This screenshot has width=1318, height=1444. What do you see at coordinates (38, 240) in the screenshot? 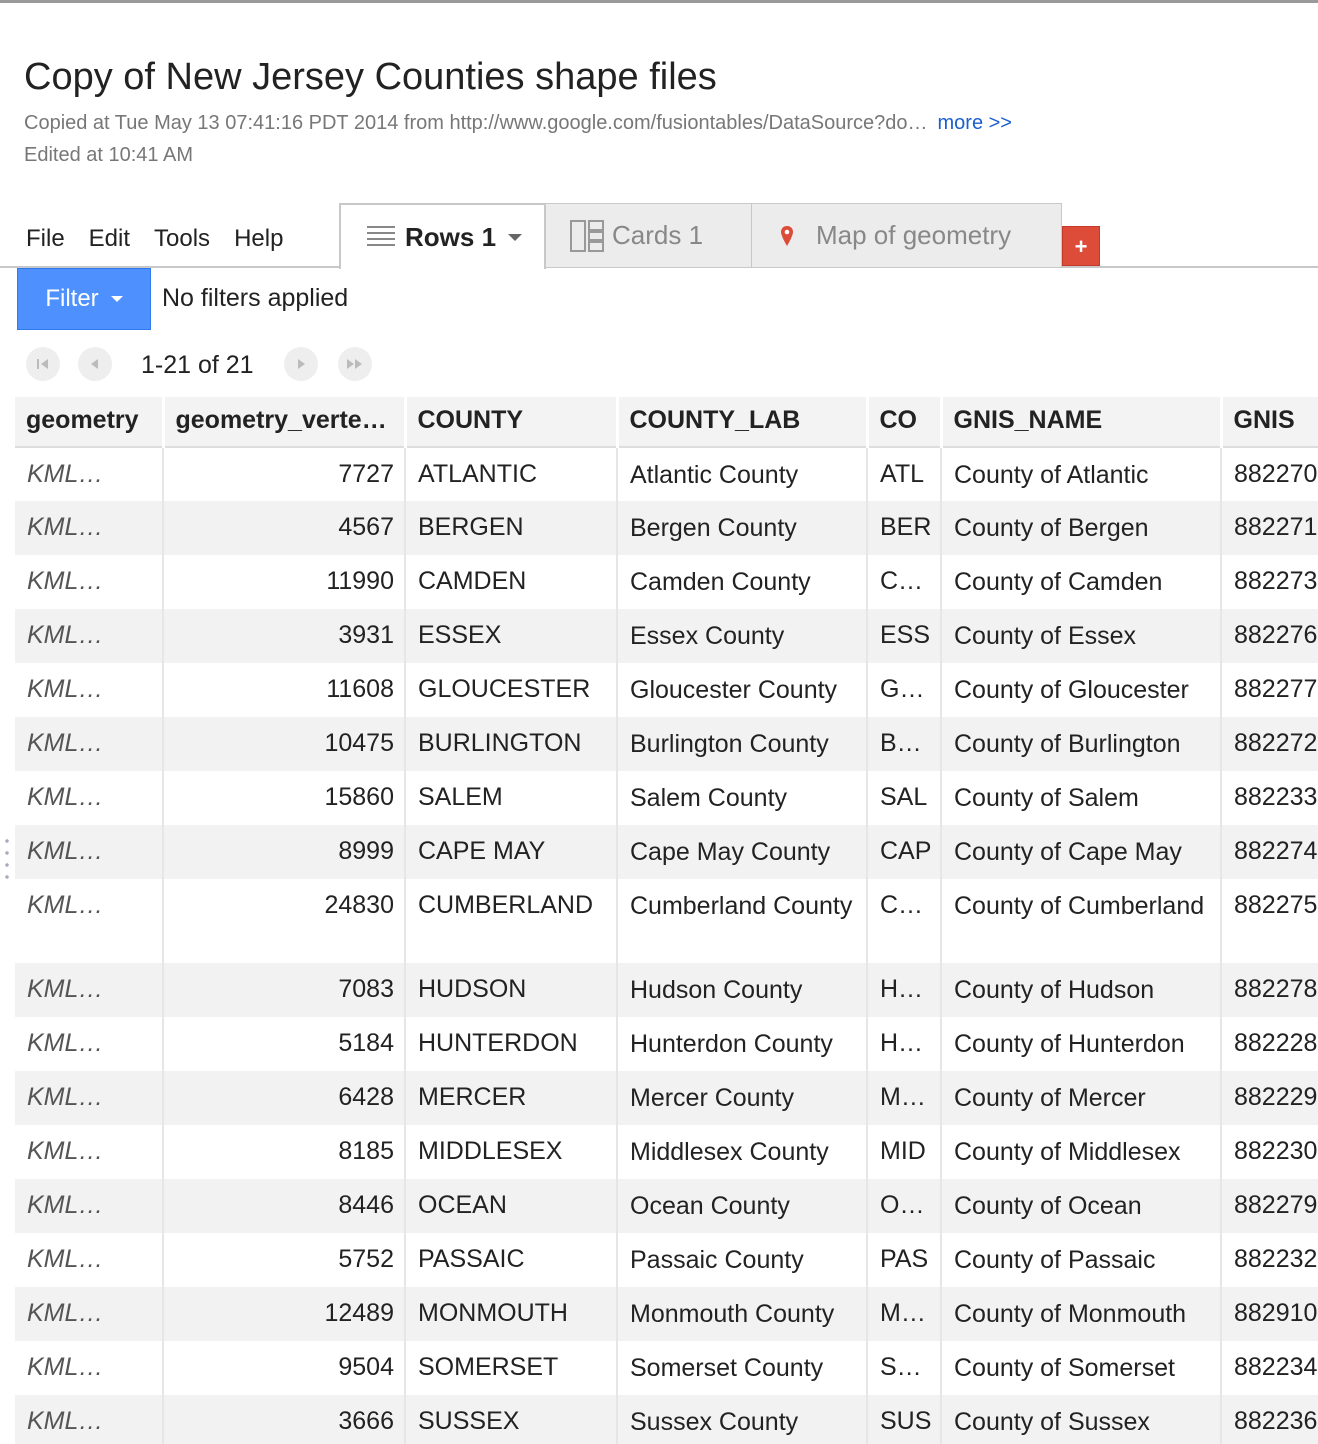
I see `menu-file: File` at bounding box center [38, 240].